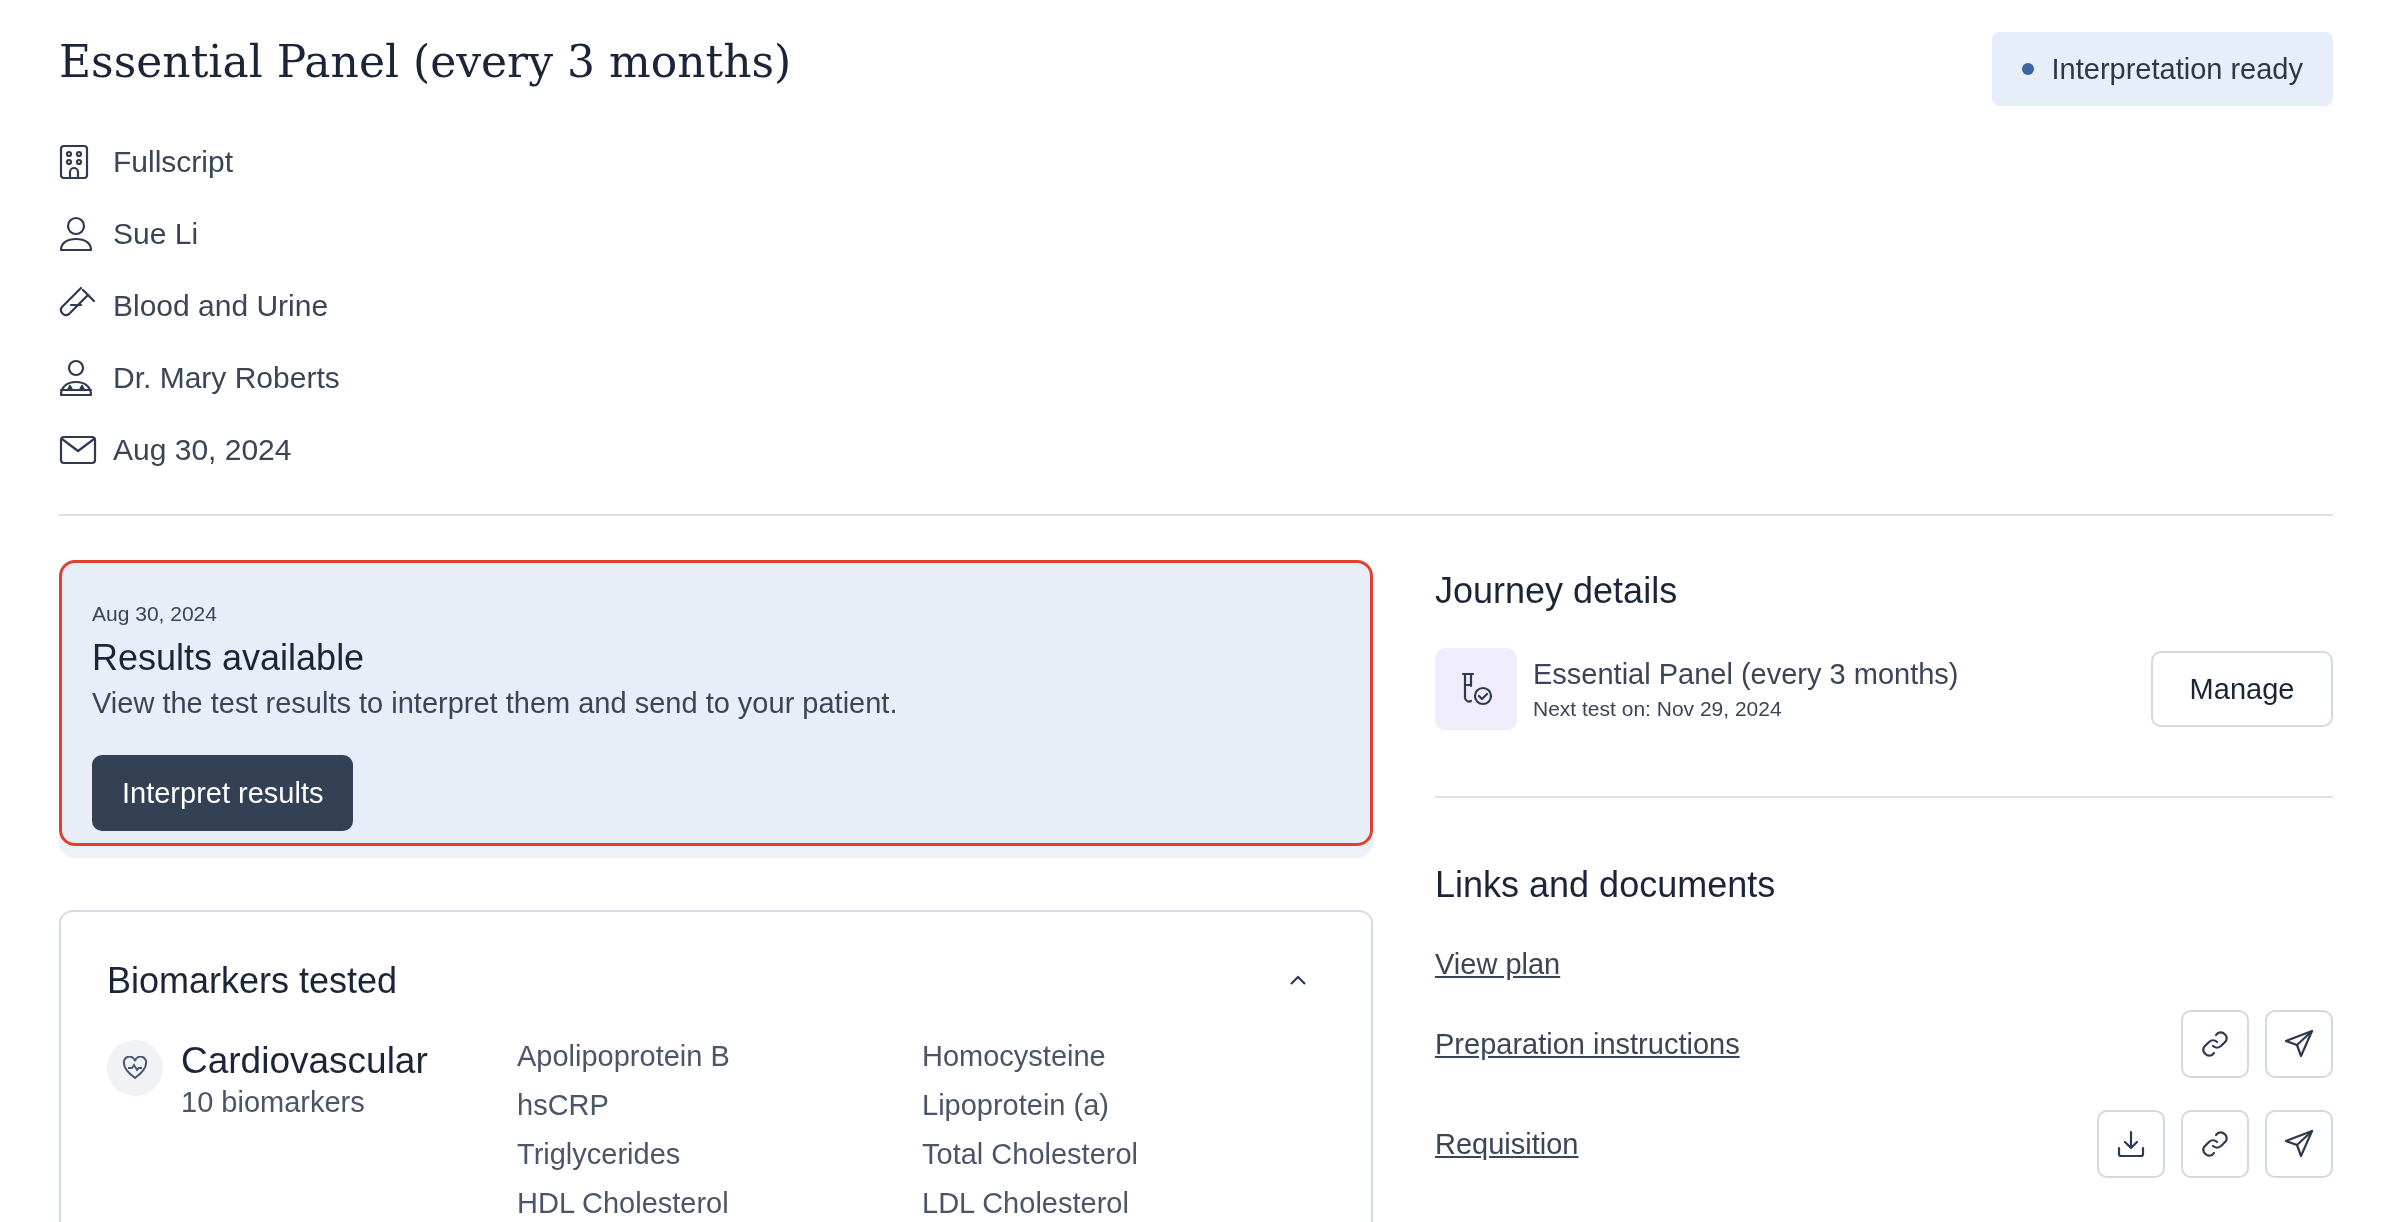 The width and height of the screenshot is (2384, 1222). Describe the element at coordinates (74, 162) in the screenshot. I see `building-icon` at that location.